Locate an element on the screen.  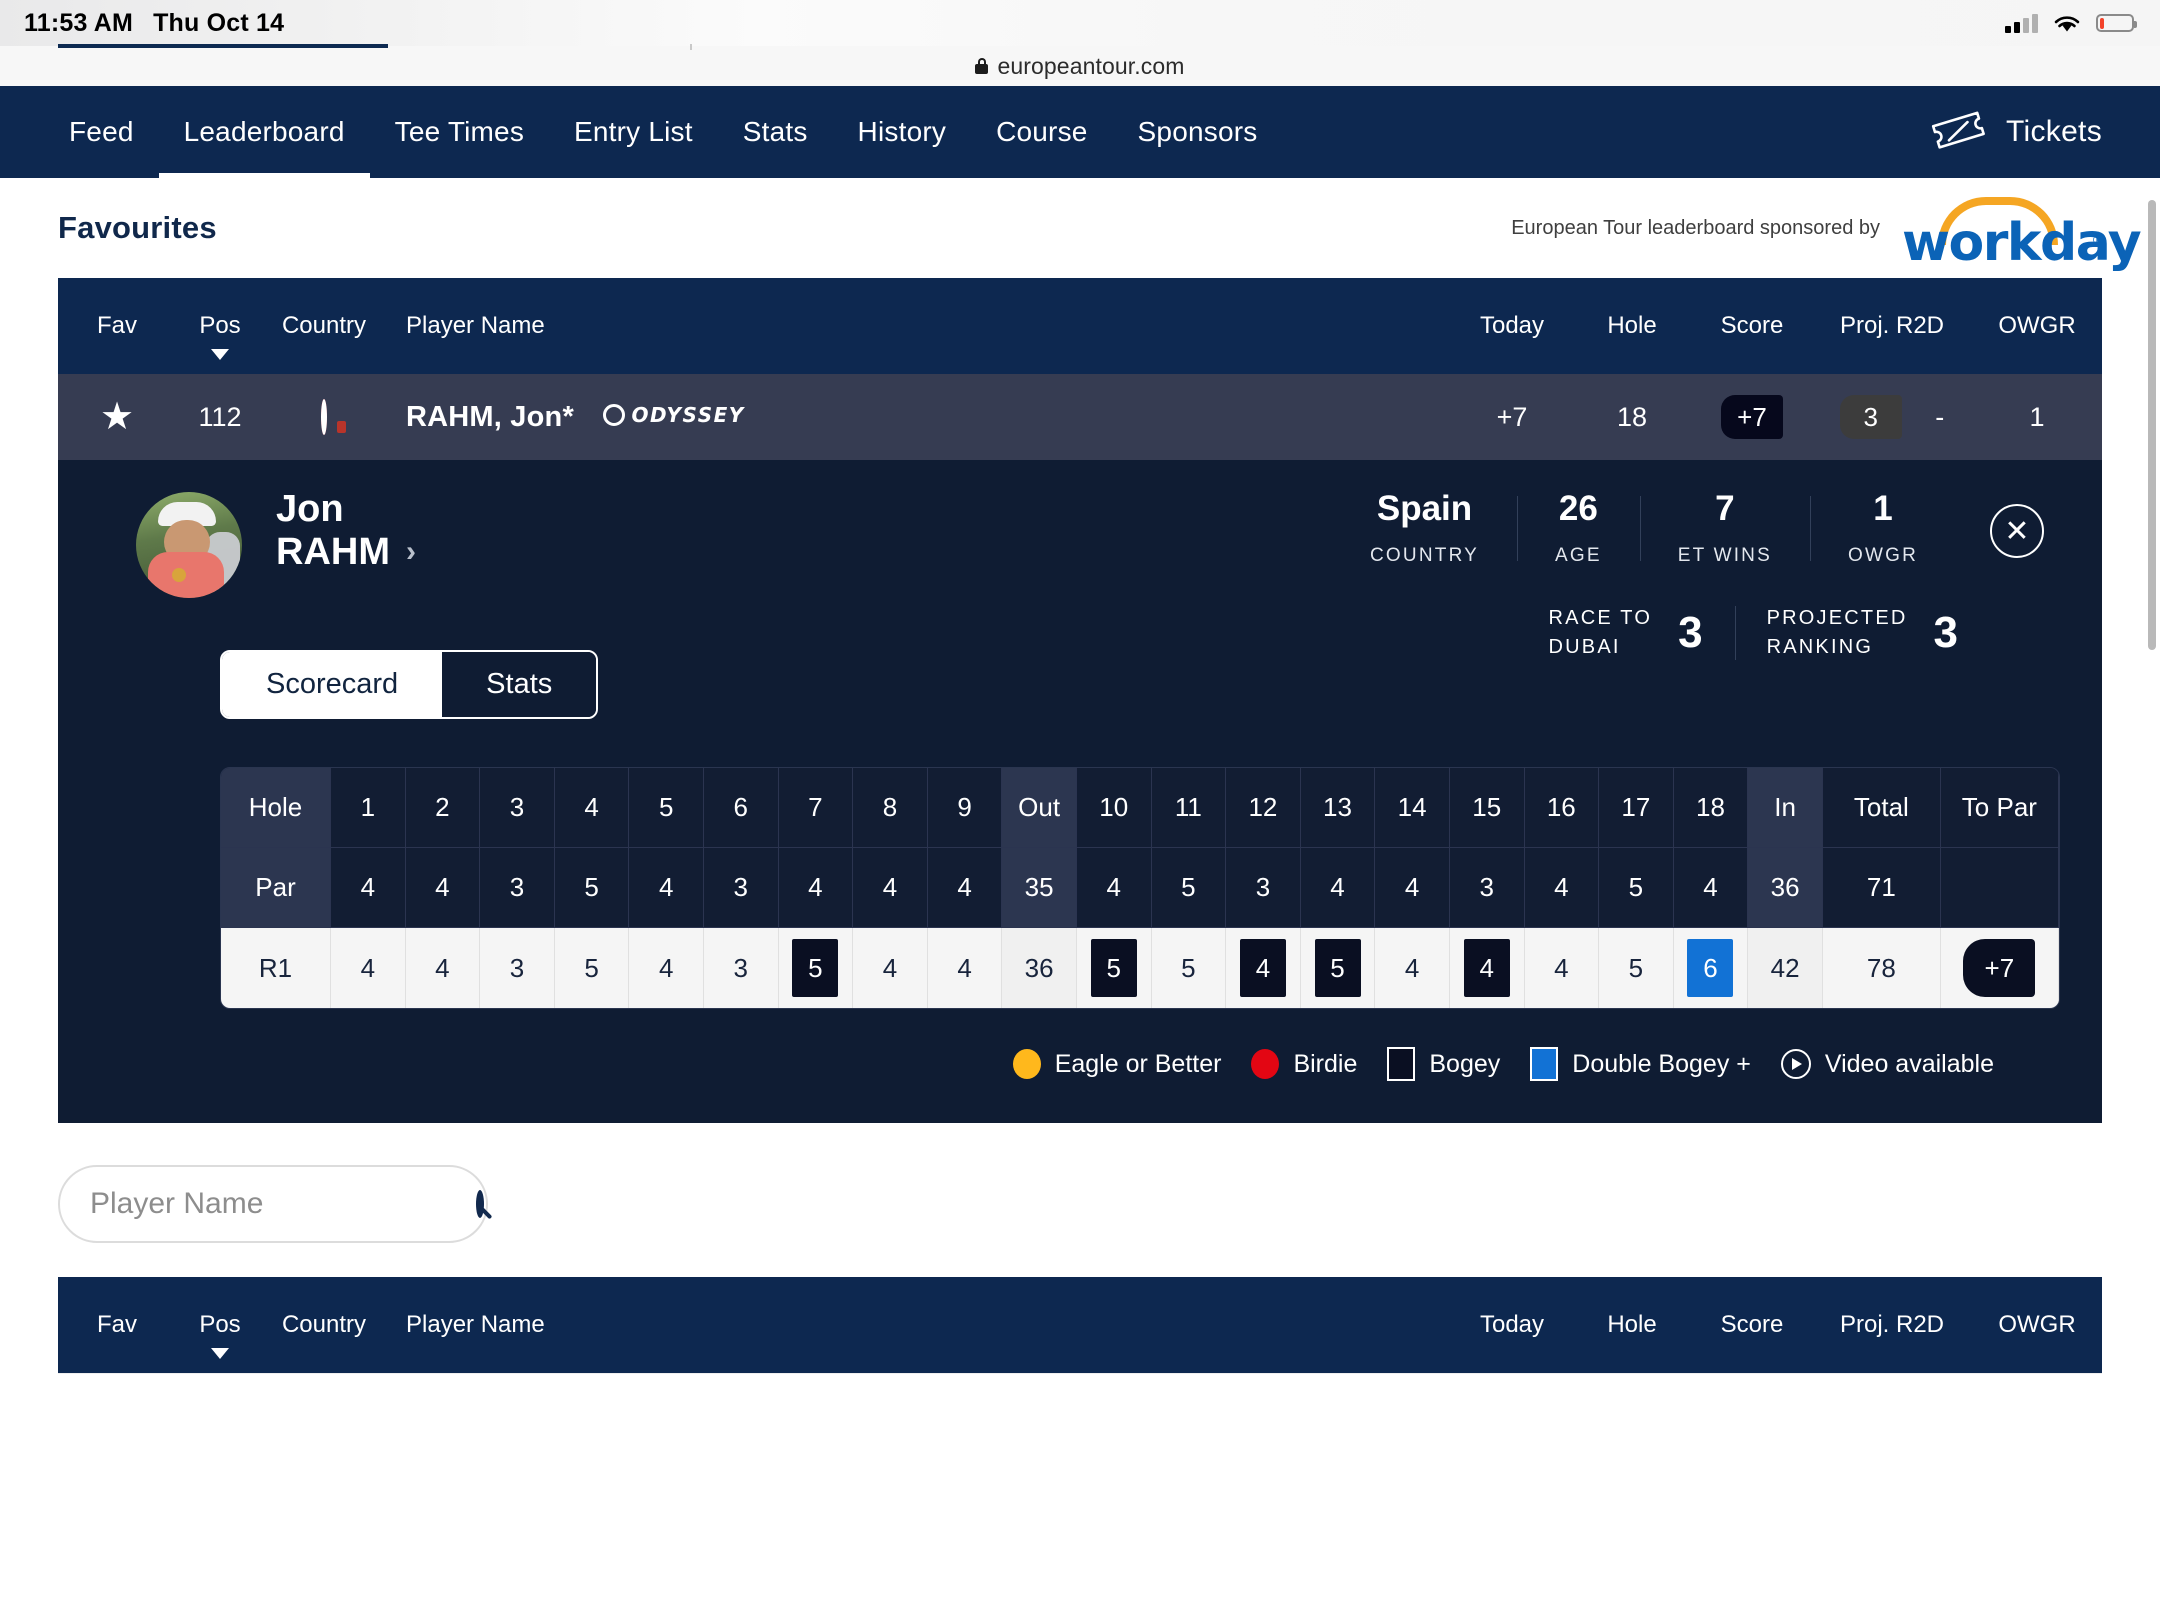
active-tab-edge is located at coordinates (223, 46).